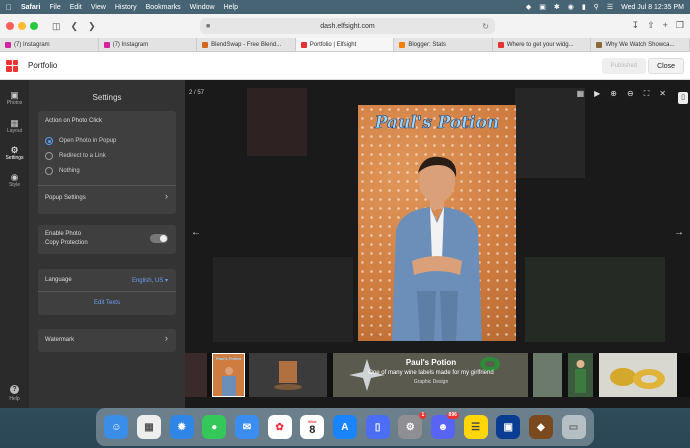 This screenshot has height=448, width=690. I want to click on url-text: dash.elfsight.com, so click(347, 26).